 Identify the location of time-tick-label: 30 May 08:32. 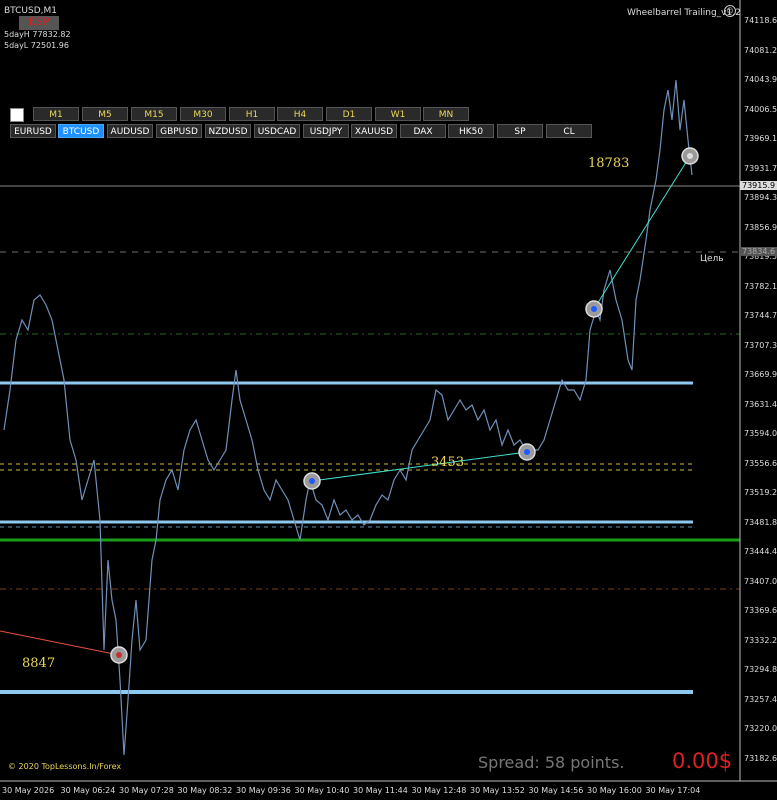
(205, 790).